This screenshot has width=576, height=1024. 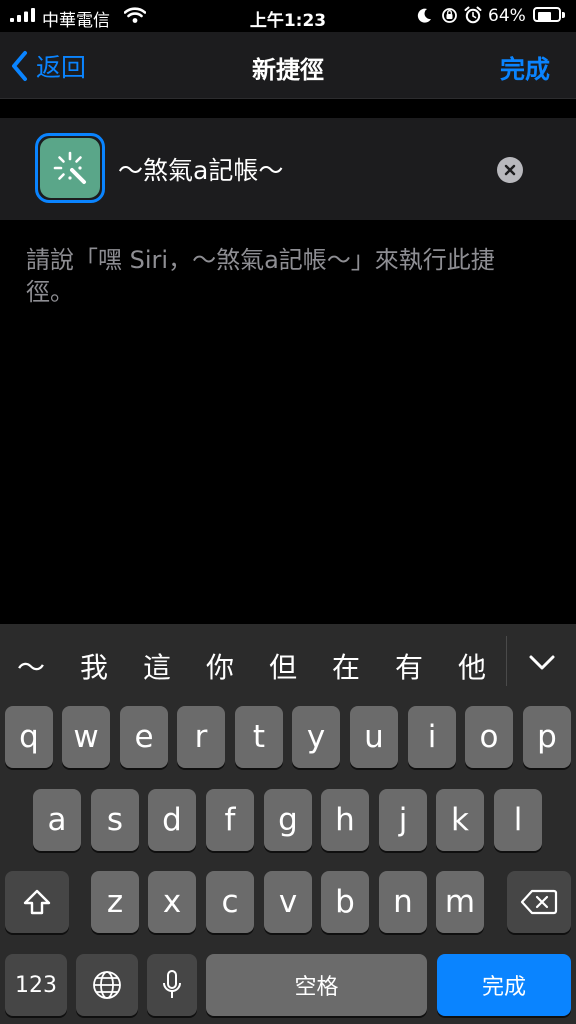 I want to click on key-z: z, so click(x=115, y=902).